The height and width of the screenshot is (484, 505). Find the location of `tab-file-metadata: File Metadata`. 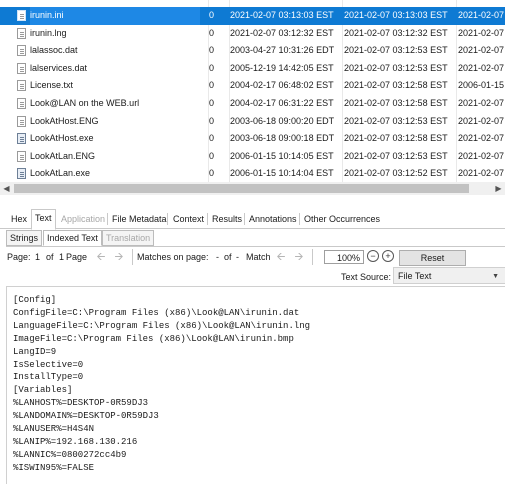

tab-file-metadata: File Metadata is located at coordinates (139, 219).